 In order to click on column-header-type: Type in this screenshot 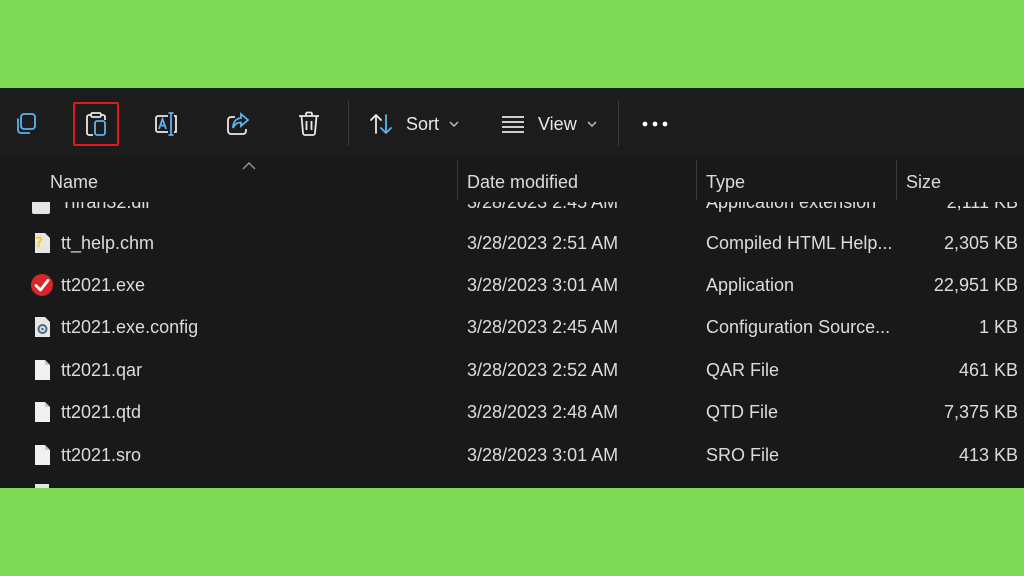, I will do `click(725, 182)`.